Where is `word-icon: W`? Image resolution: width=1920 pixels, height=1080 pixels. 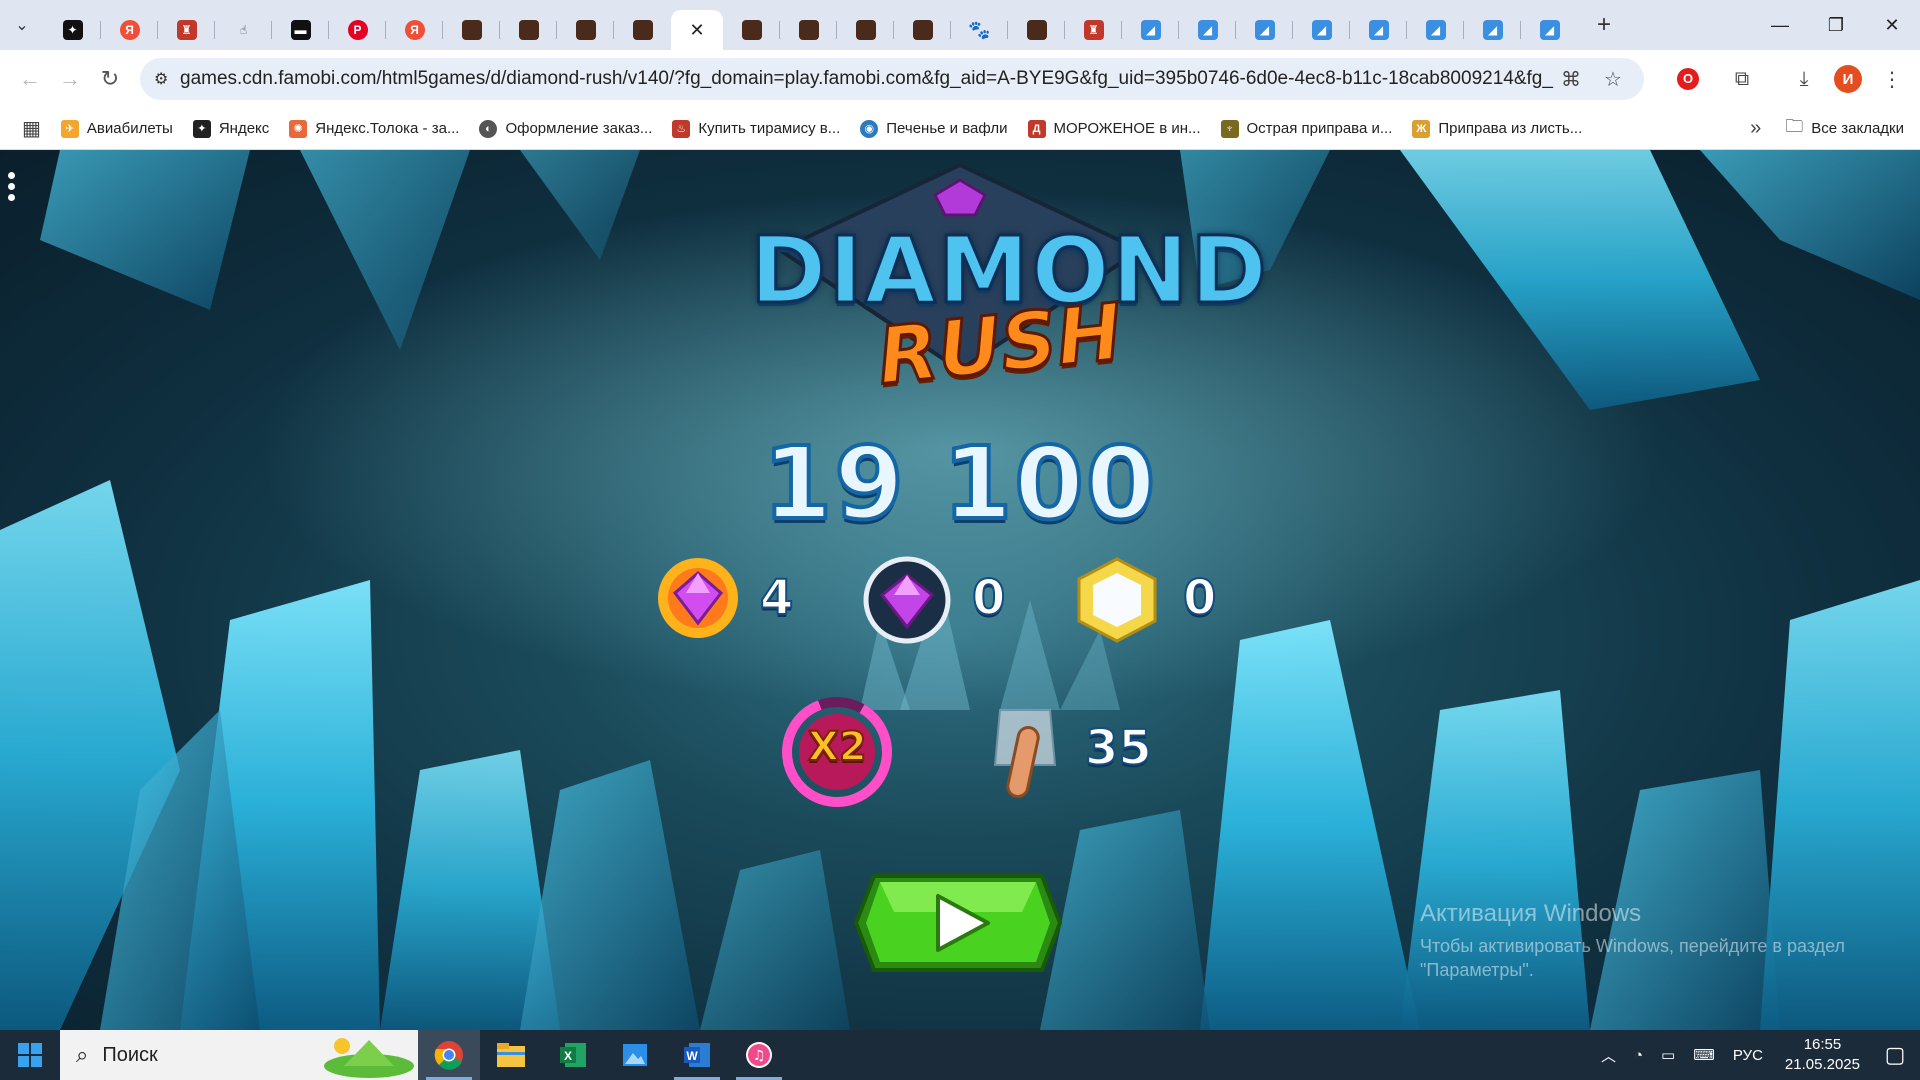 word-icon: W is located at coordinates (697, 1055).